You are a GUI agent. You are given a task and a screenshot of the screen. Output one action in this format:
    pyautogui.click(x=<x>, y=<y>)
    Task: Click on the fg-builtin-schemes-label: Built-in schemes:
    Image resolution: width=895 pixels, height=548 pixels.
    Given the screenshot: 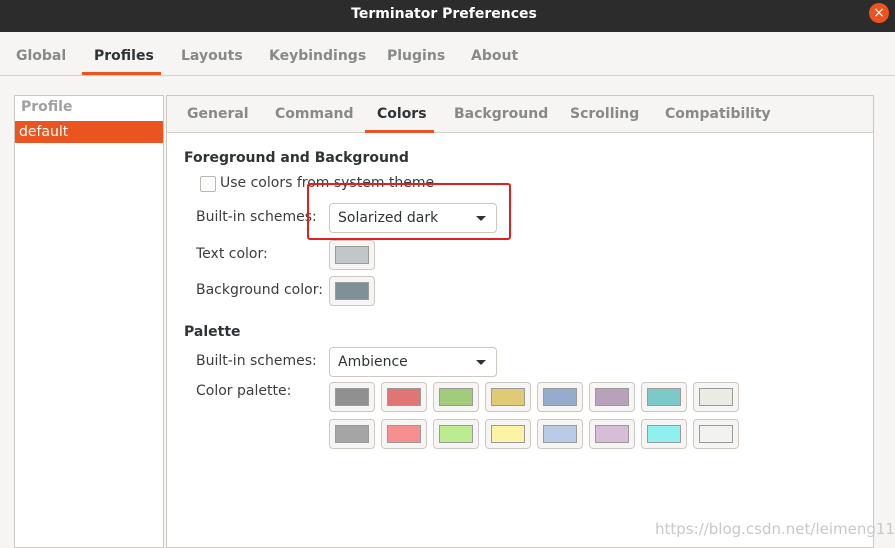 What is the action you would take?
    pyautogui.click(x=256, y=217)
    